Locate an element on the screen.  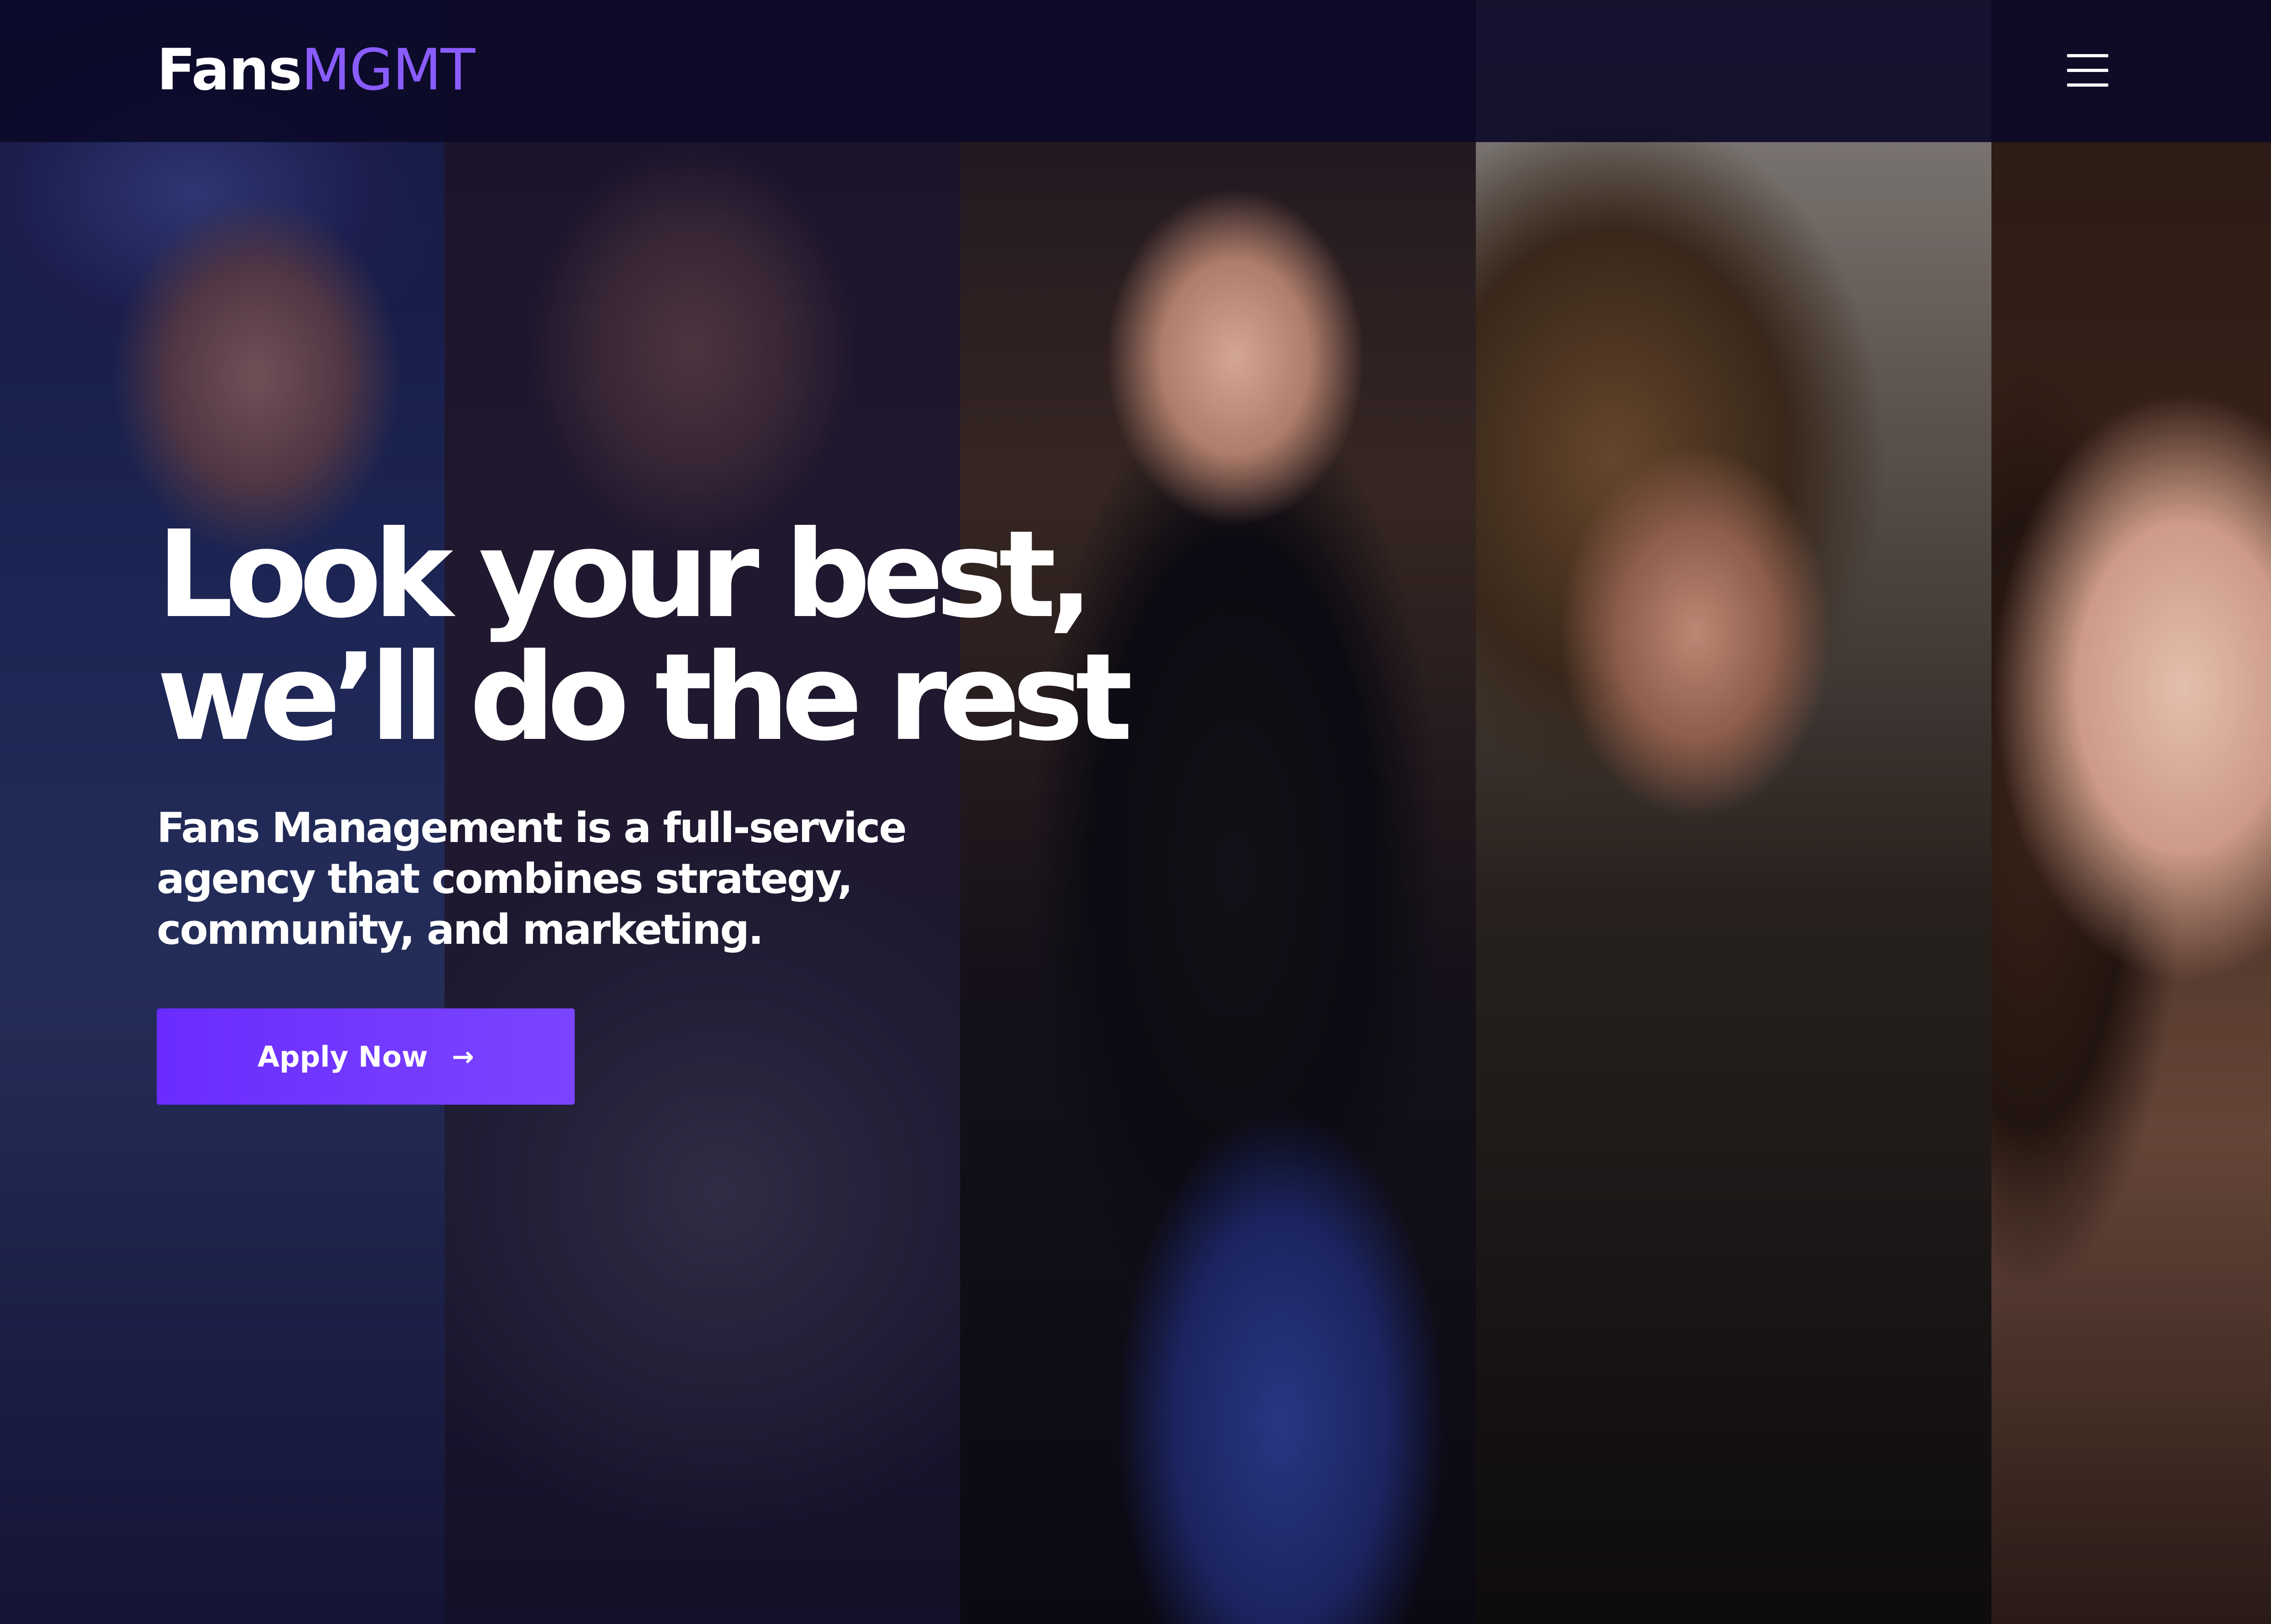
hero-title-line-2: we’ll do the rest is located at coordinates (645, 697).